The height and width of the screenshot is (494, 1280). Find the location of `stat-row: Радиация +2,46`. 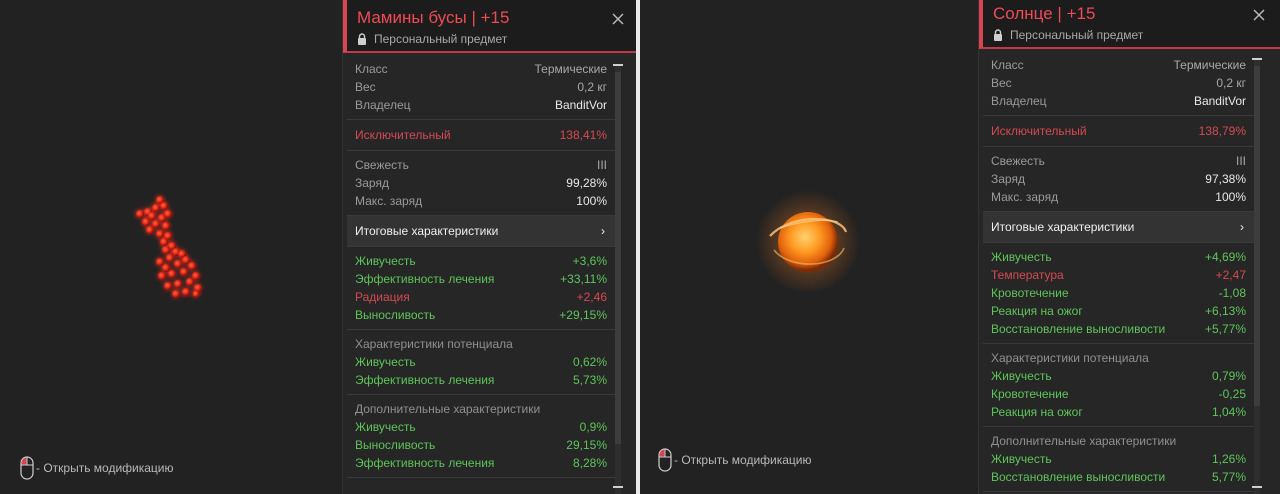

stat-row: Радиация +2,46 is located at coordinates (481, 297).